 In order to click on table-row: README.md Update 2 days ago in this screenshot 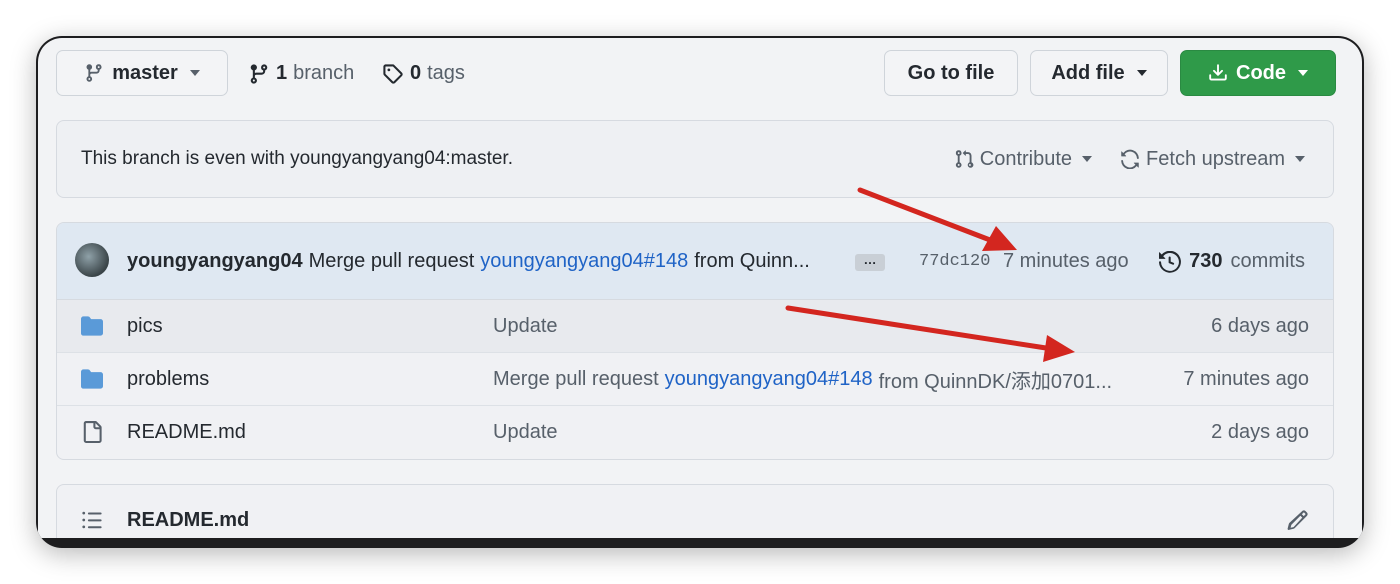, I will do `click(695, 432)`.